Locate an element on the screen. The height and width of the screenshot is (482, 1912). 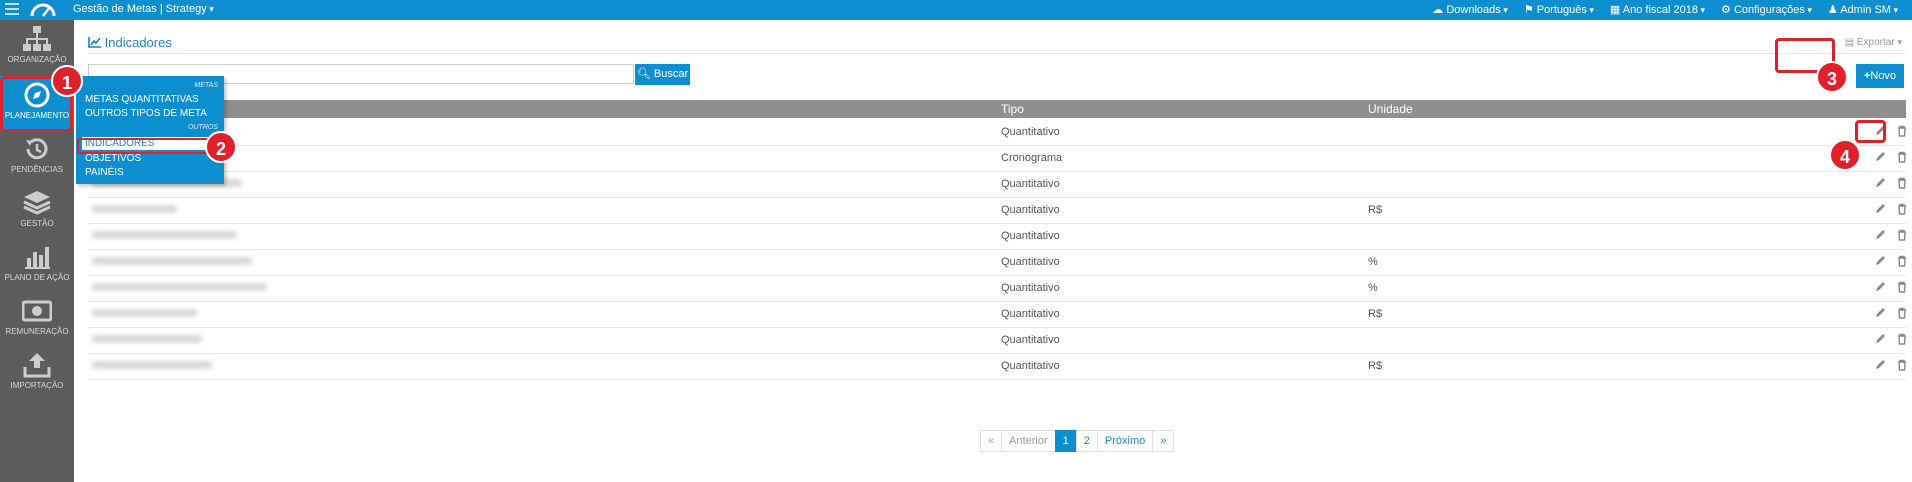
table-row: Cronograma is located at coordinates (997, 158).